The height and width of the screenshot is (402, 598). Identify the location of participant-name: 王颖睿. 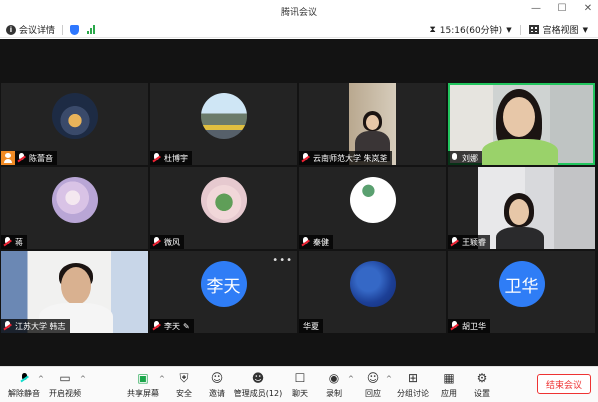
(474, 242).